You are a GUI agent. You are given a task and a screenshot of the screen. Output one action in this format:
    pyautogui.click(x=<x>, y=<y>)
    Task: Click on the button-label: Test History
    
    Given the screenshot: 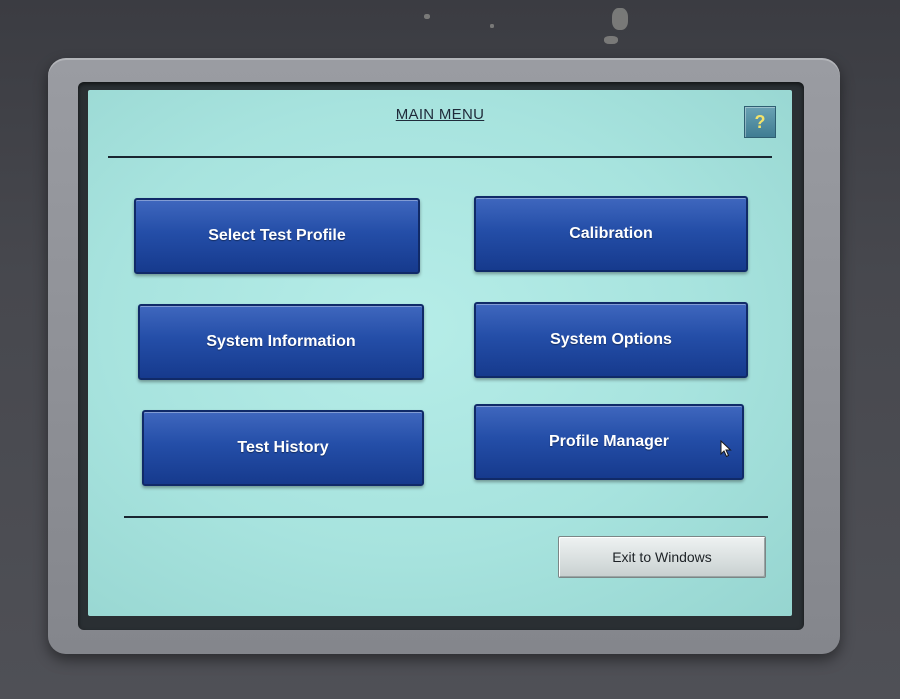 What is the action you would take?
    pyautogui.click(x=283, y=447)
    